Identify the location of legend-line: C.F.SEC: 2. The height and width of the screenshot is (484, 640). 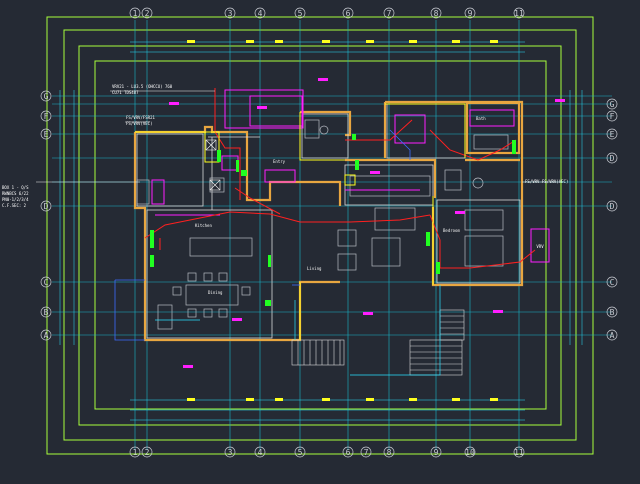
(14, 205).